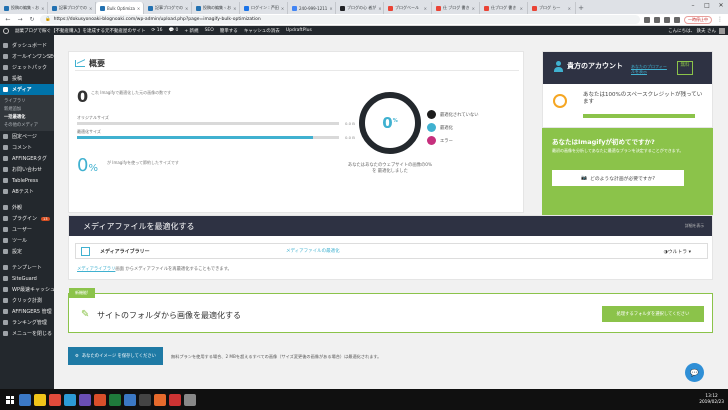 The width and height of the screenshot is (728, 410). Describe the element at coordinates (6, 30) in the screenshot. I see `wordpress-logo-icon` at that location.